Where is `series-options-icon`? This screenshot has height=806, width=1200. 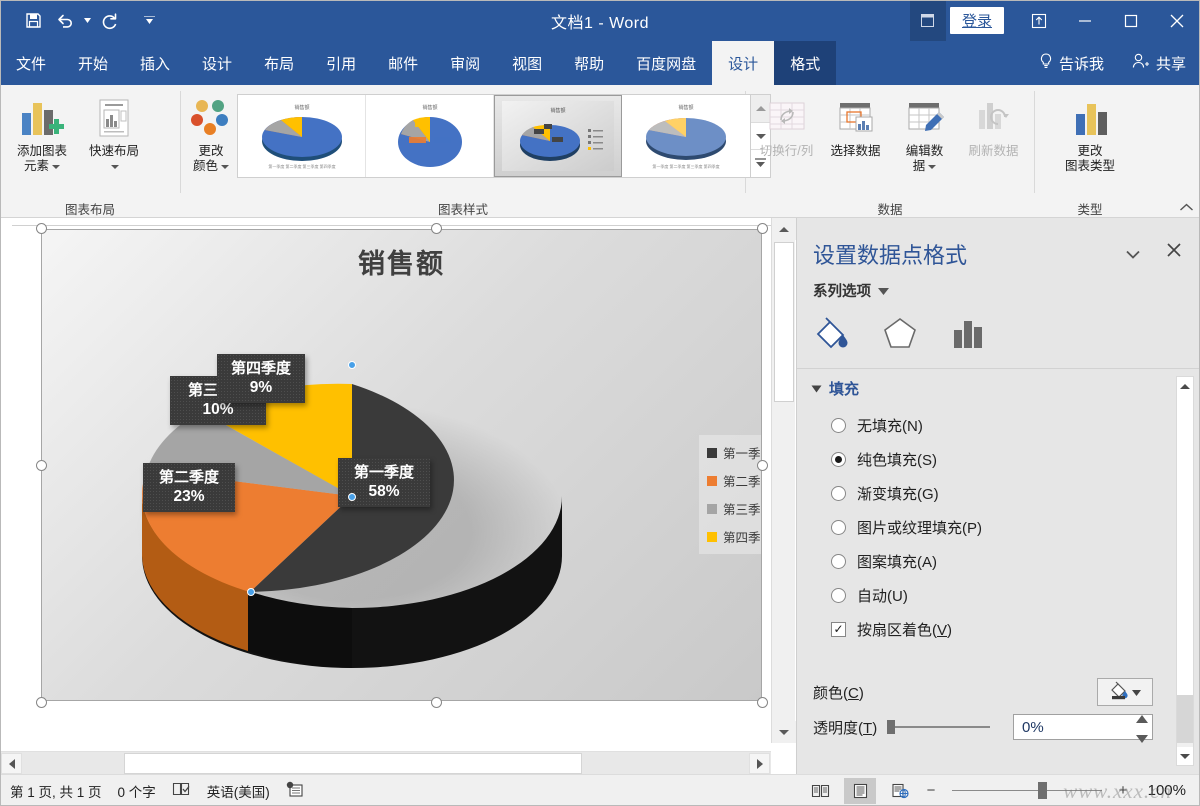
series-options-icon is located at coordinates (968, 333).